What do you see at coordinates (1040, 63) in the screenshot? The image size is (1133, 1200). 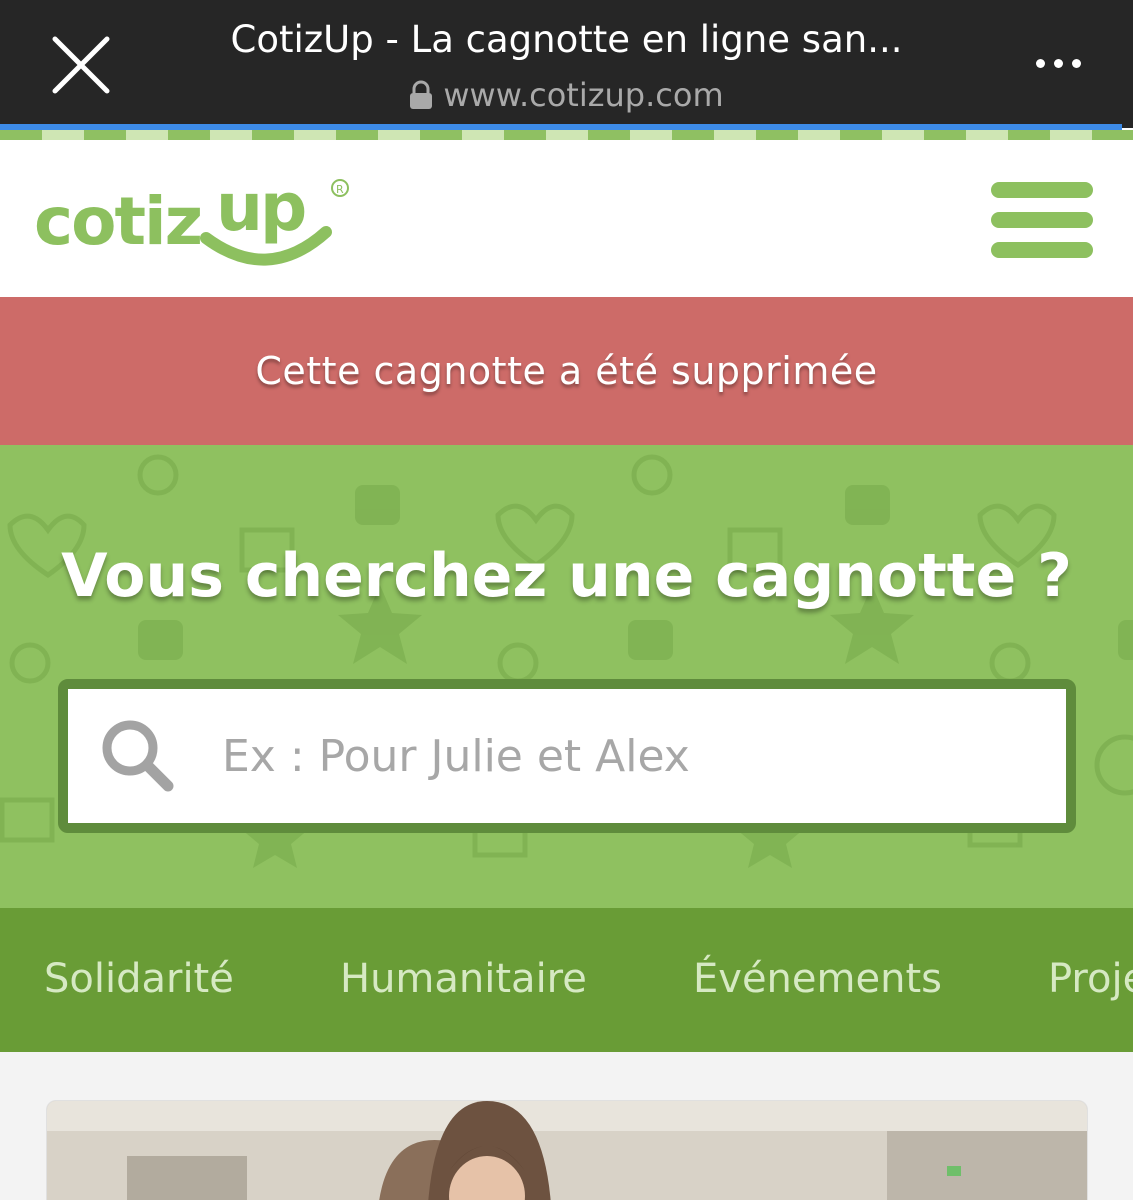 I see `more-icon` at bounding box center [1040, 63].